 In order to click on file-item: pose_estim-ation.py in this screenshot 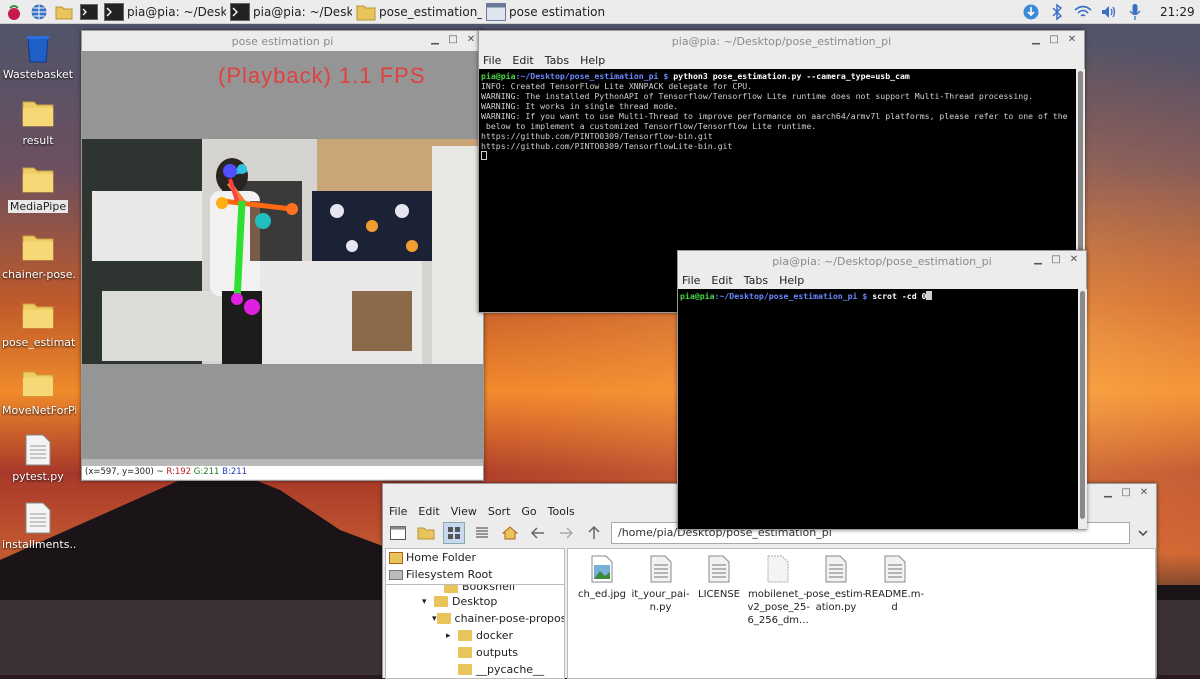, I will do `click(836, 584)`.